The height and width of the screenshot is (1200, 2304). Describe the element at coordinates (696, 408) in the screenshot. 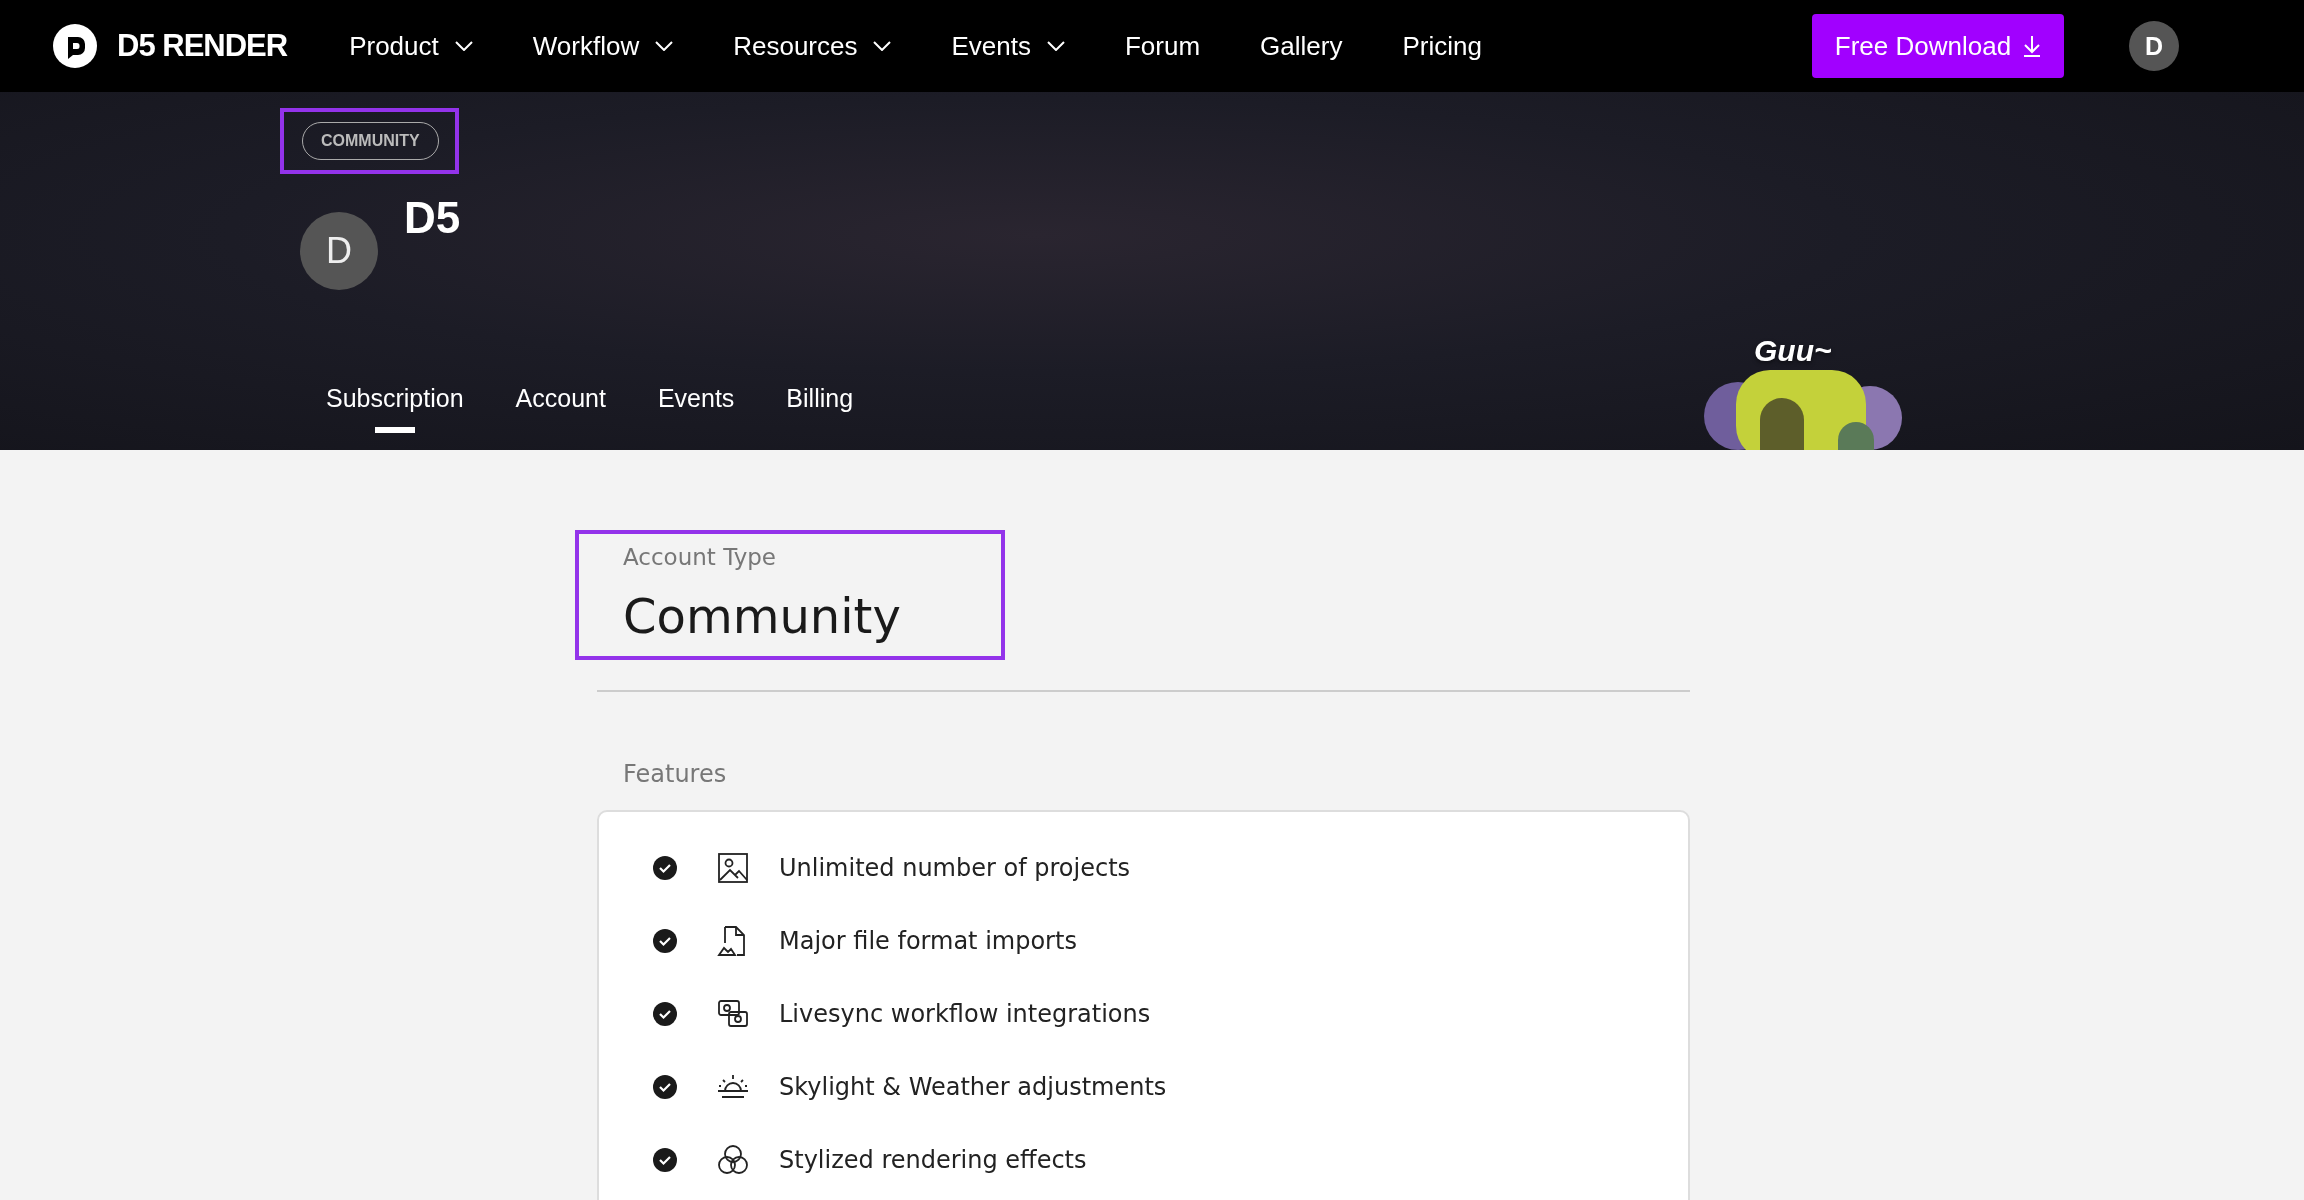

I see `profile-tab: Events` at that location.